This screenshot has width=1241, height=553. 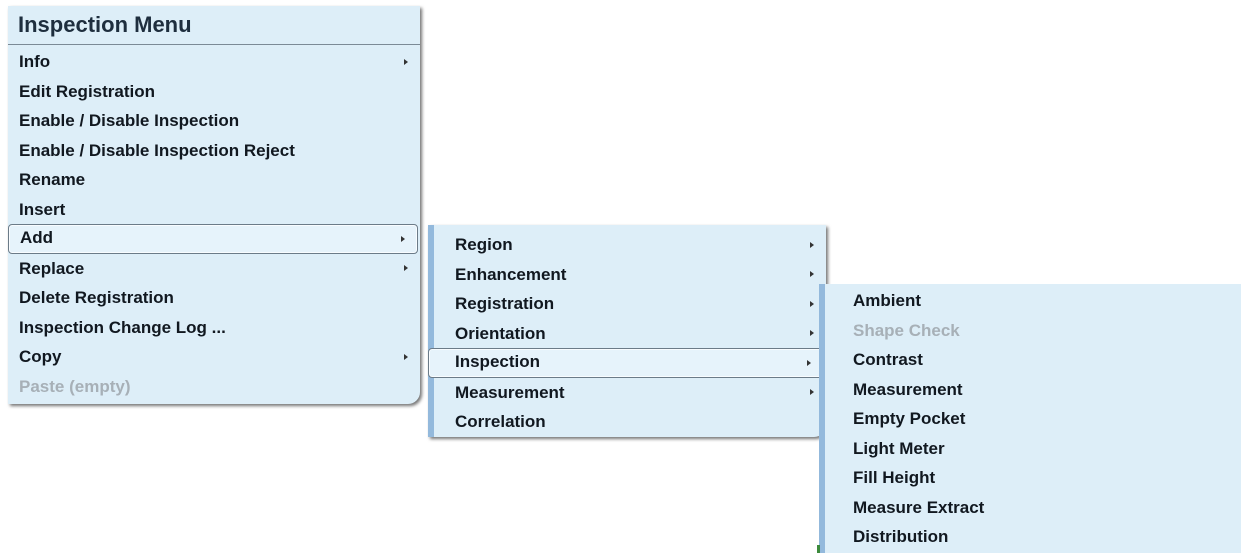 What do you see at coordinates (40, 356) in the screenshot?
I see `menu-item-label: Copy` at bounding box center [40, 356].